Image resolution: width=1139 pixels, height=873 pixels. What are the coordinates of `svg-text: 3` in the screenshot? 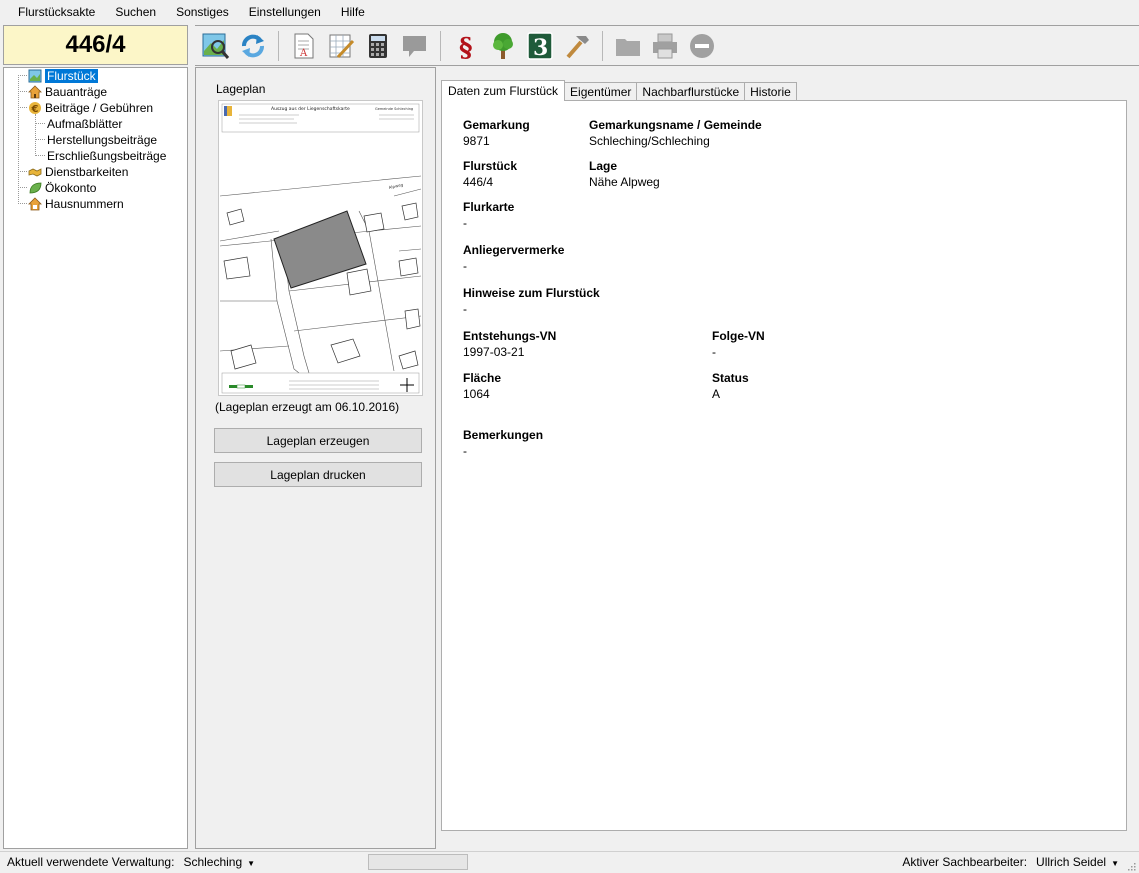 It's located at (540, 48).